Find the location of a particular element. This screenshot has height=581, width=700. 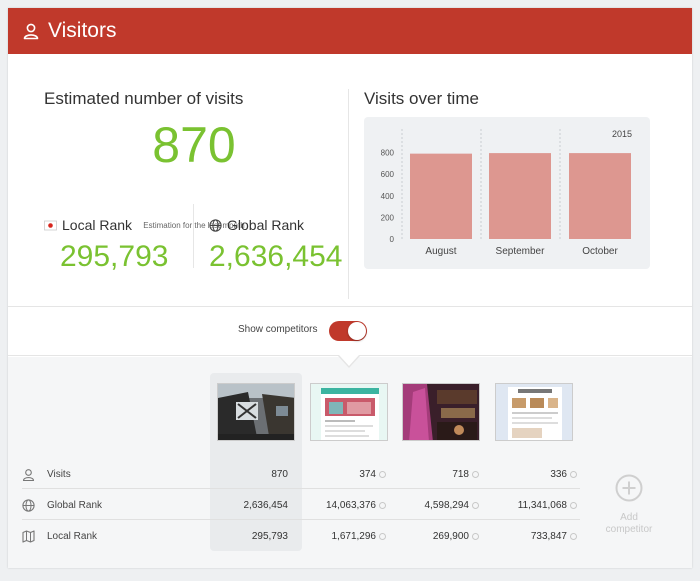

japan-flag-icon is located at coordinates (50, 225).